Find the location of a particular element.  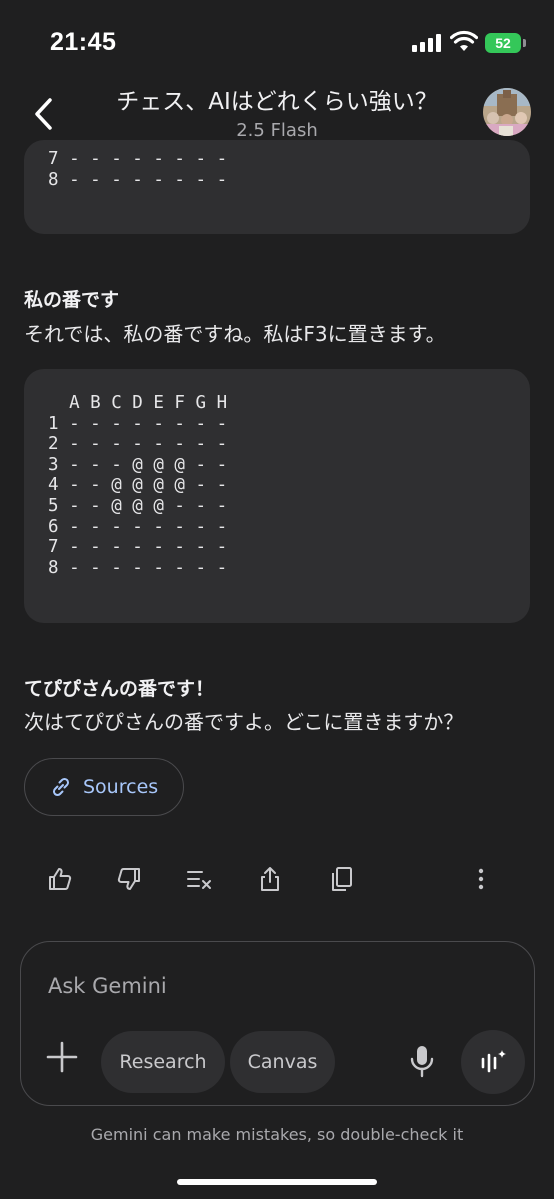

share-icon is located at coordinates (270, 879).